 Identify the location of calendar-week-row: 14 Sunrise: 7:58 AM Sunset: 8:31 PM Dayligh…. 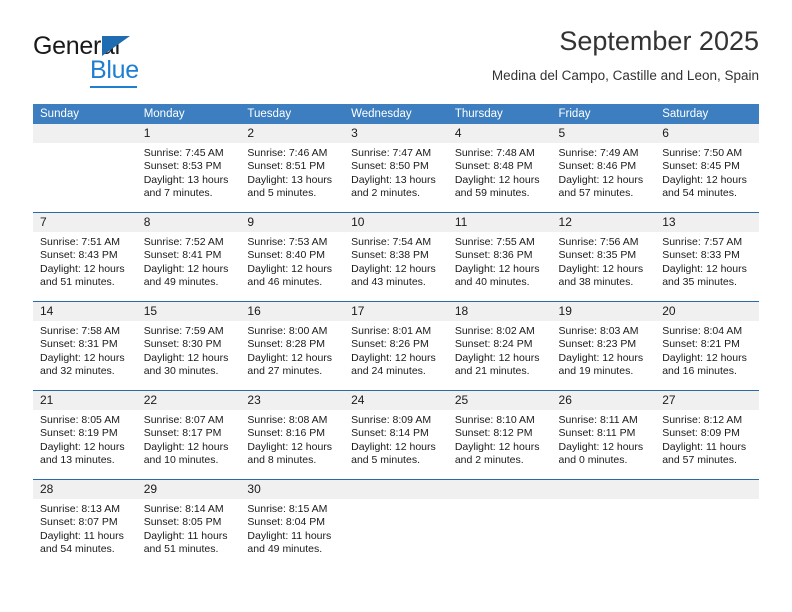
(396, 346).